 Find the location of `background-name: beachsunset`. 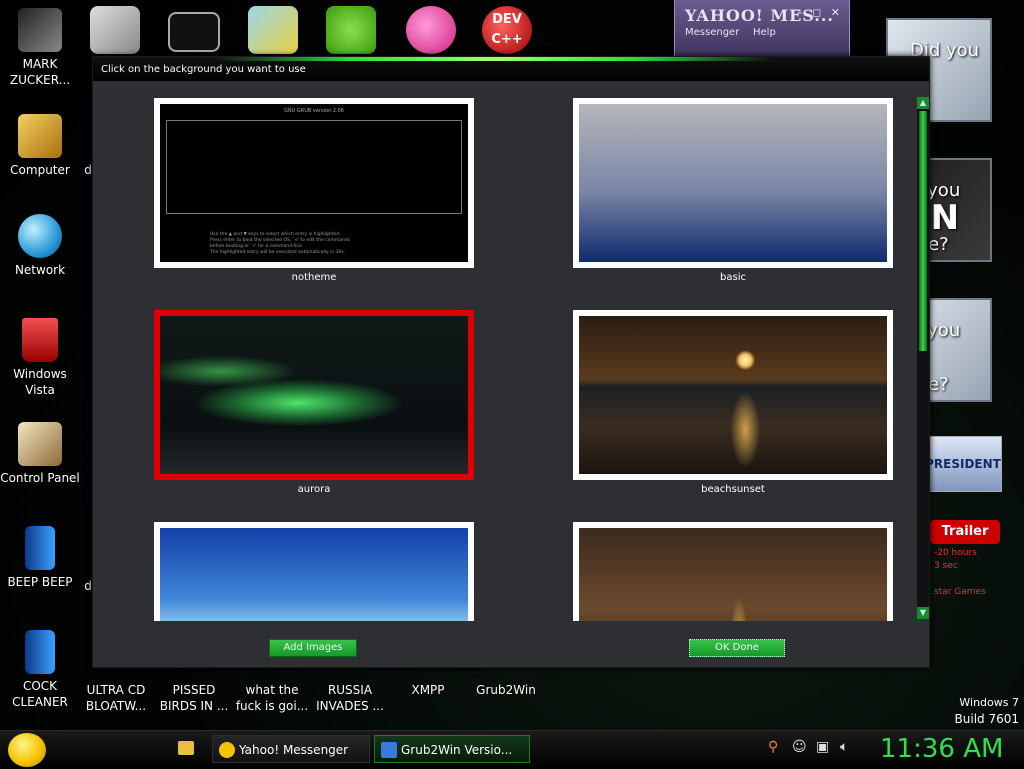

background-name: beachsunset is located at coordinates (733, 489).